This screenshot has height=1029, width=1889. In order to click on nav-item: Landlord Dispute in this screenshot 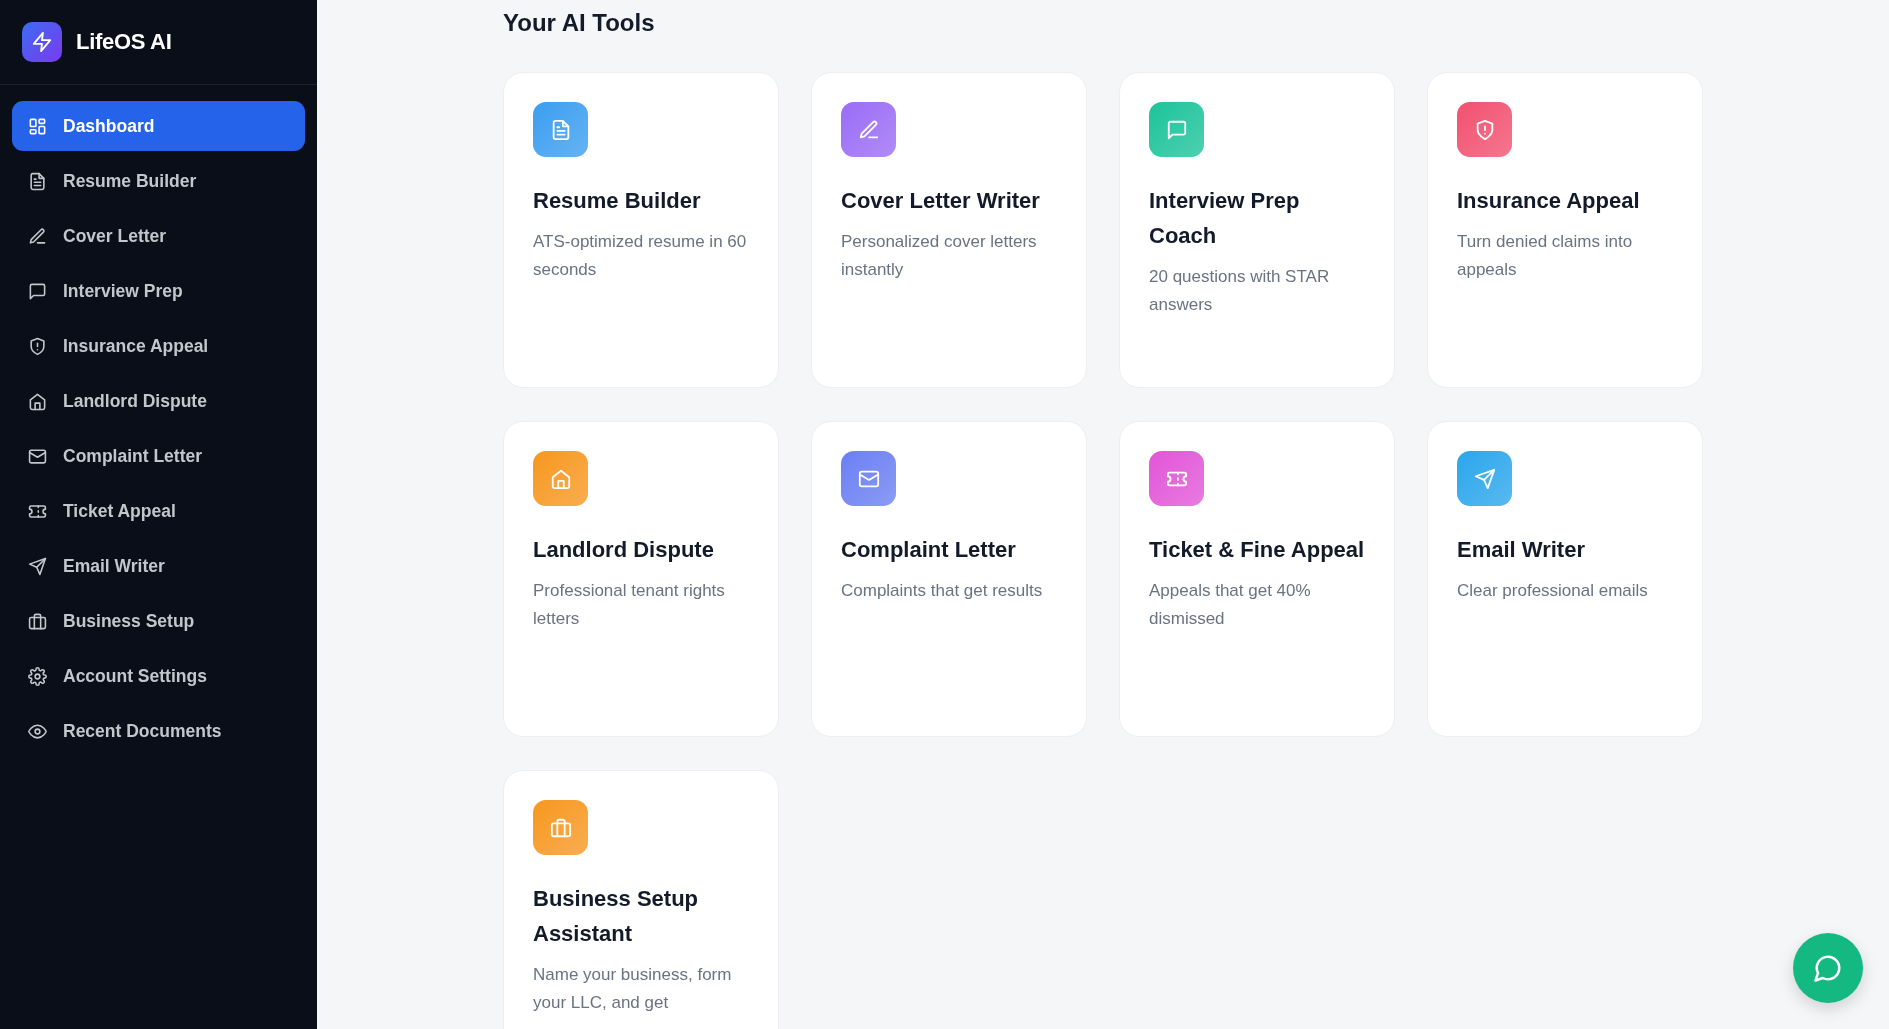, I will do `click(158, 401)`.